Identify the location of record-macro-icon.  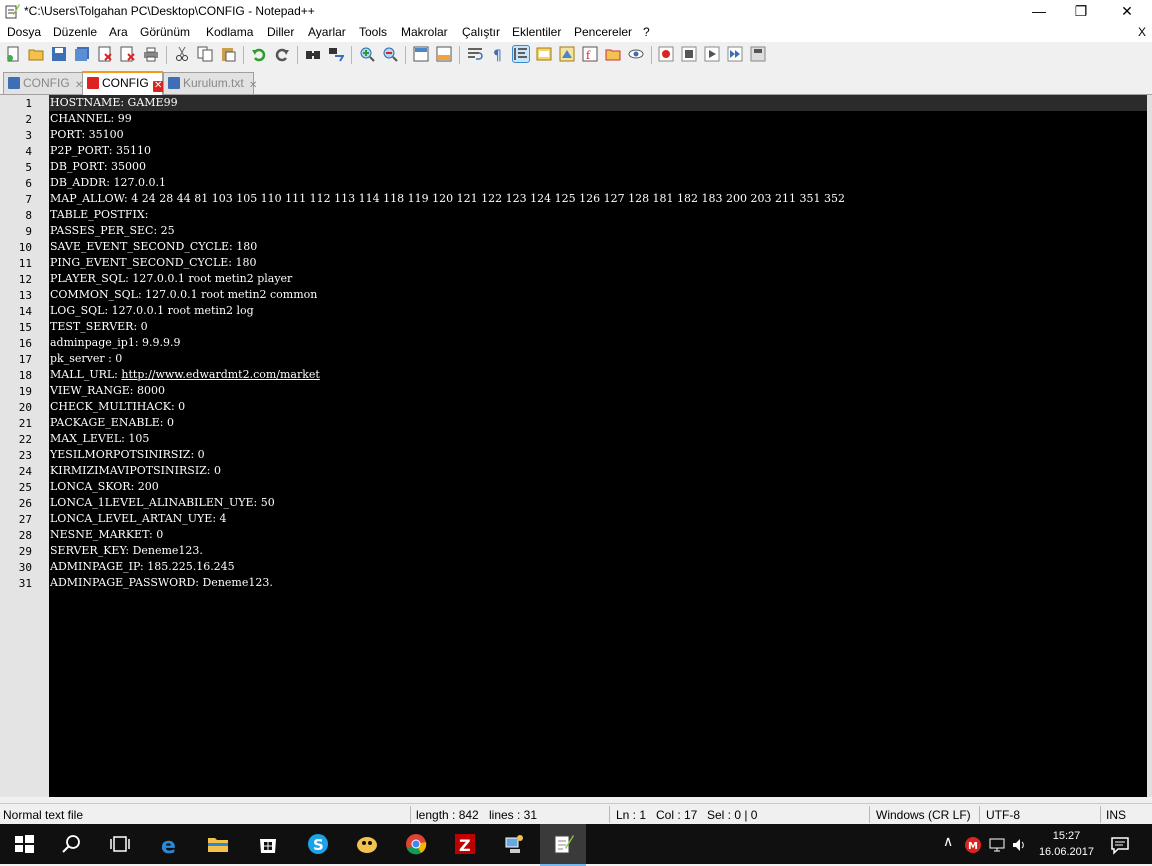
(666, 54).